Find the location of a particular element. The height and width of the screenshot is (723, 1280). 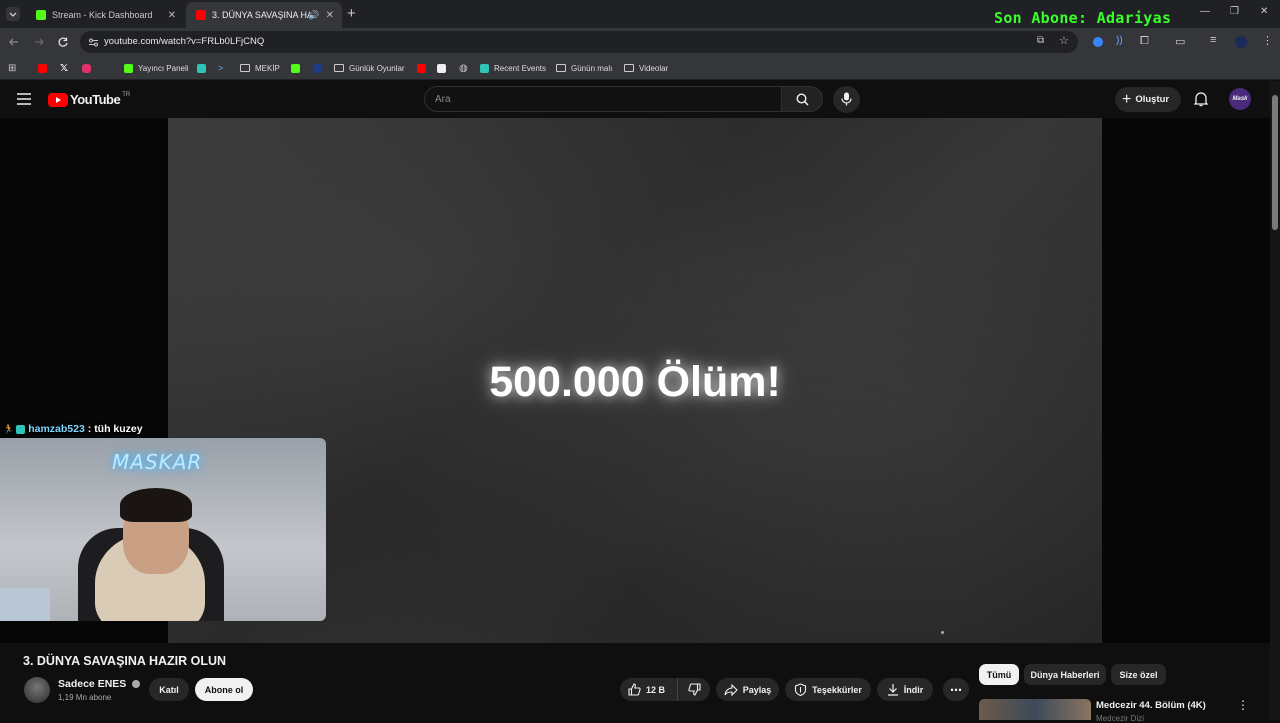

omnibox: youtube.com/watch?v=FRLb0LFjCNQ ⧉ ☆ is located at coordinates (579, 42).